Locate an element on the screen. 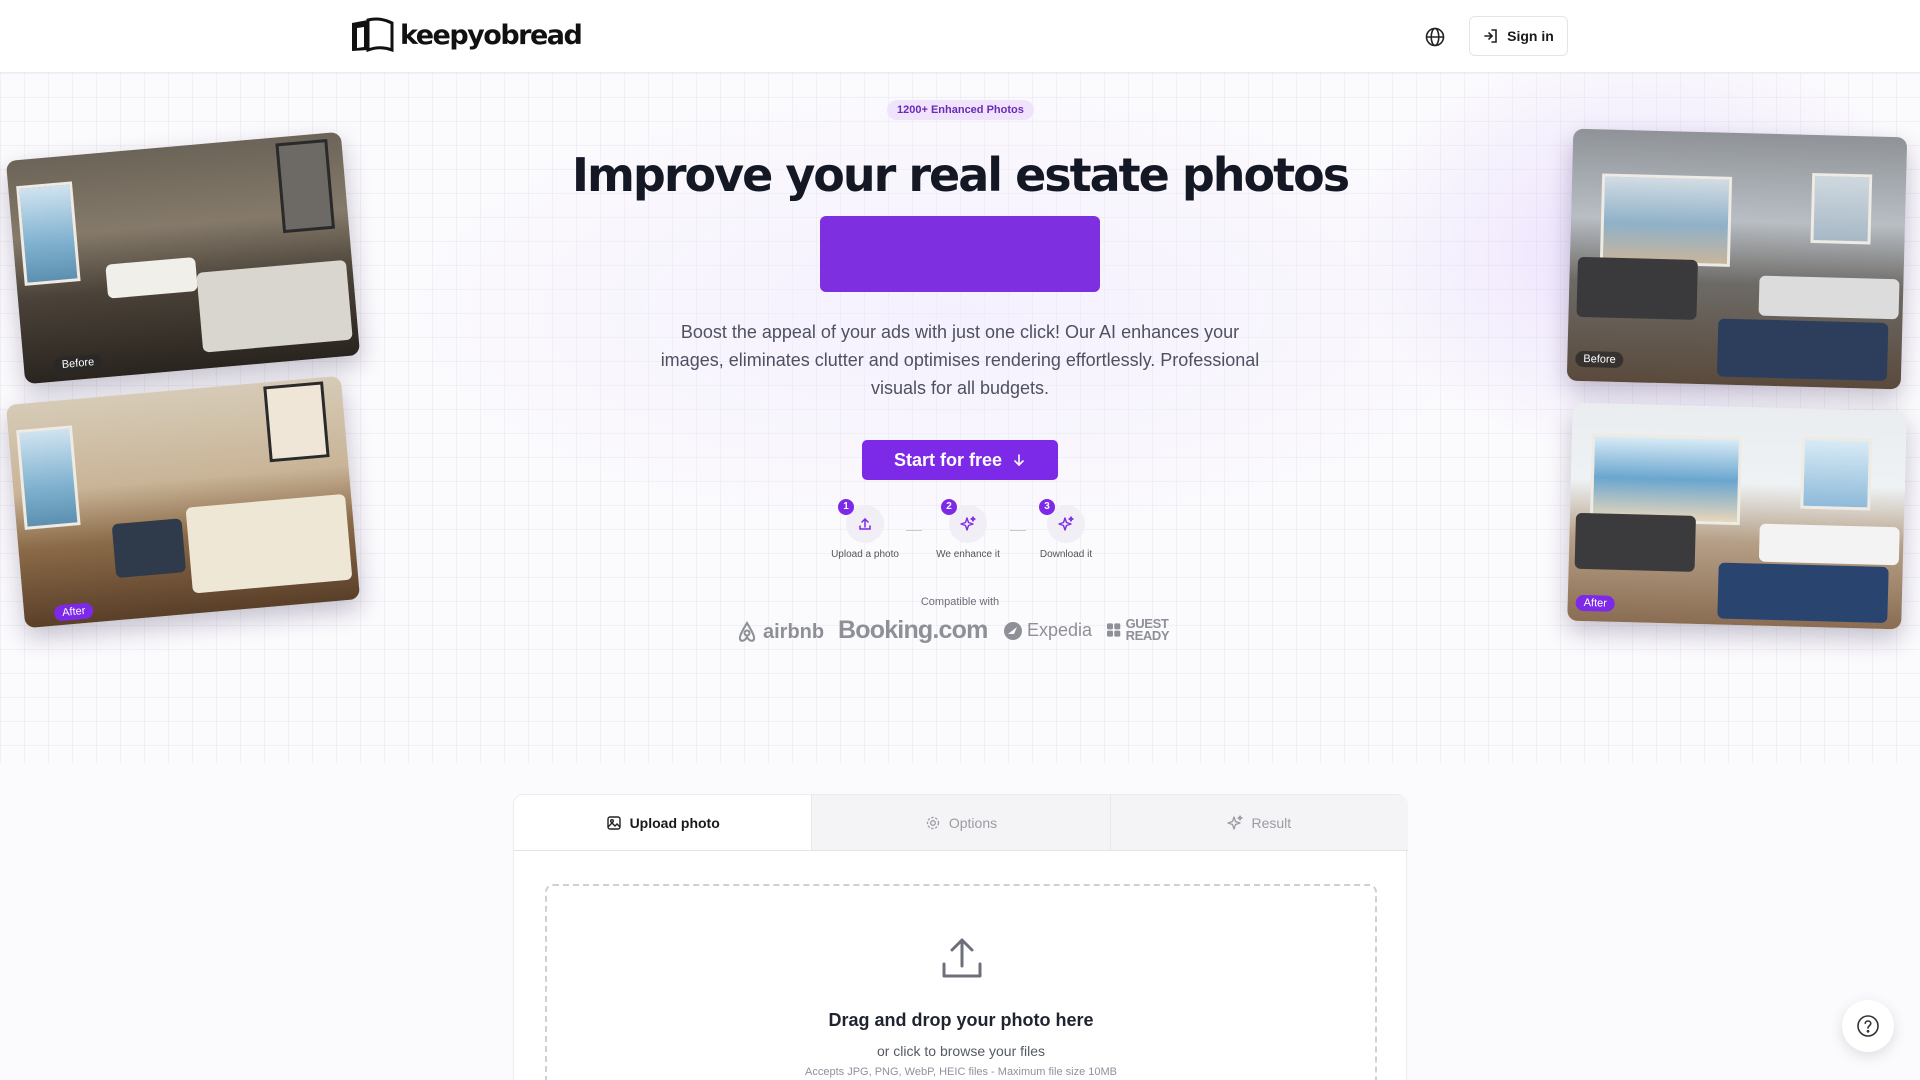 The width and height of the screenshot is (1920, 1080). hero-highlight-block is located at coordinates (960, 254).